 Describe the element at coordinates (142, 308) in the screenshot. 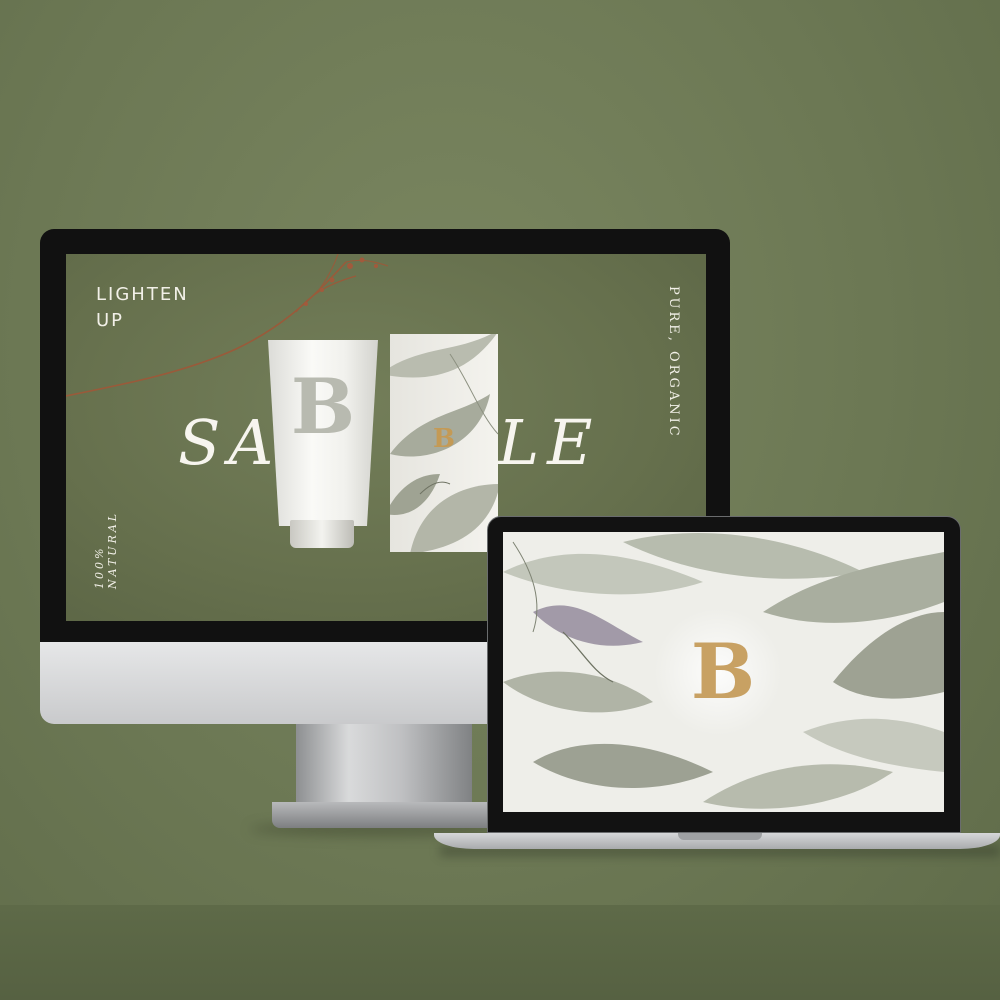

I see `tagline: LIGHTEN UP` at that location.